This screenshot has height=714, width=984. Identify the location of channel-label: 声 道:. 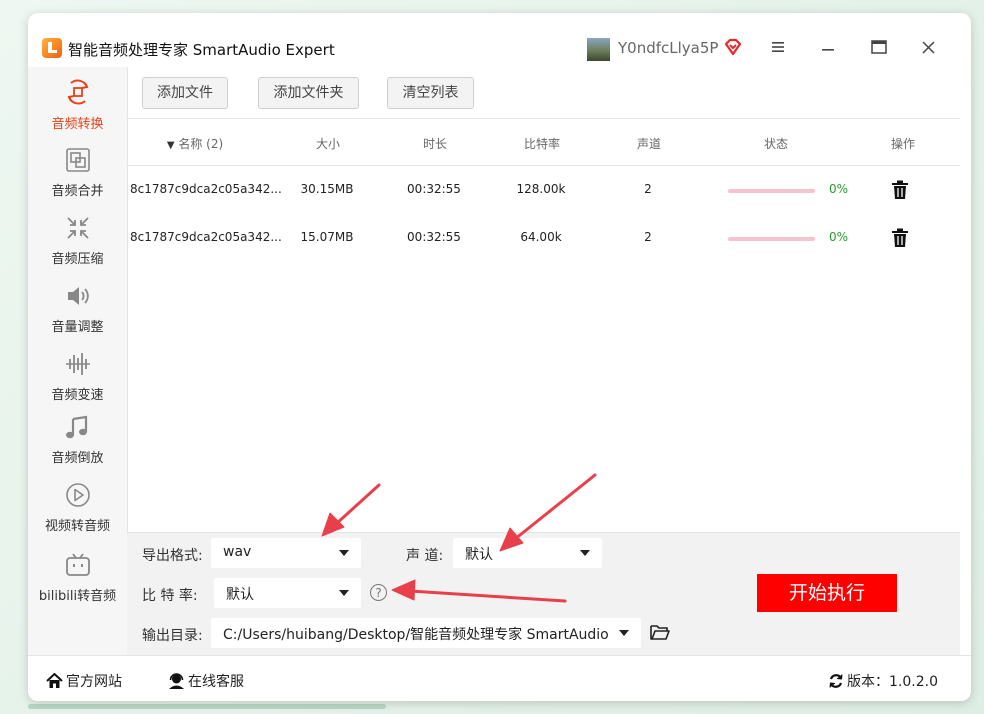
(425, 556).